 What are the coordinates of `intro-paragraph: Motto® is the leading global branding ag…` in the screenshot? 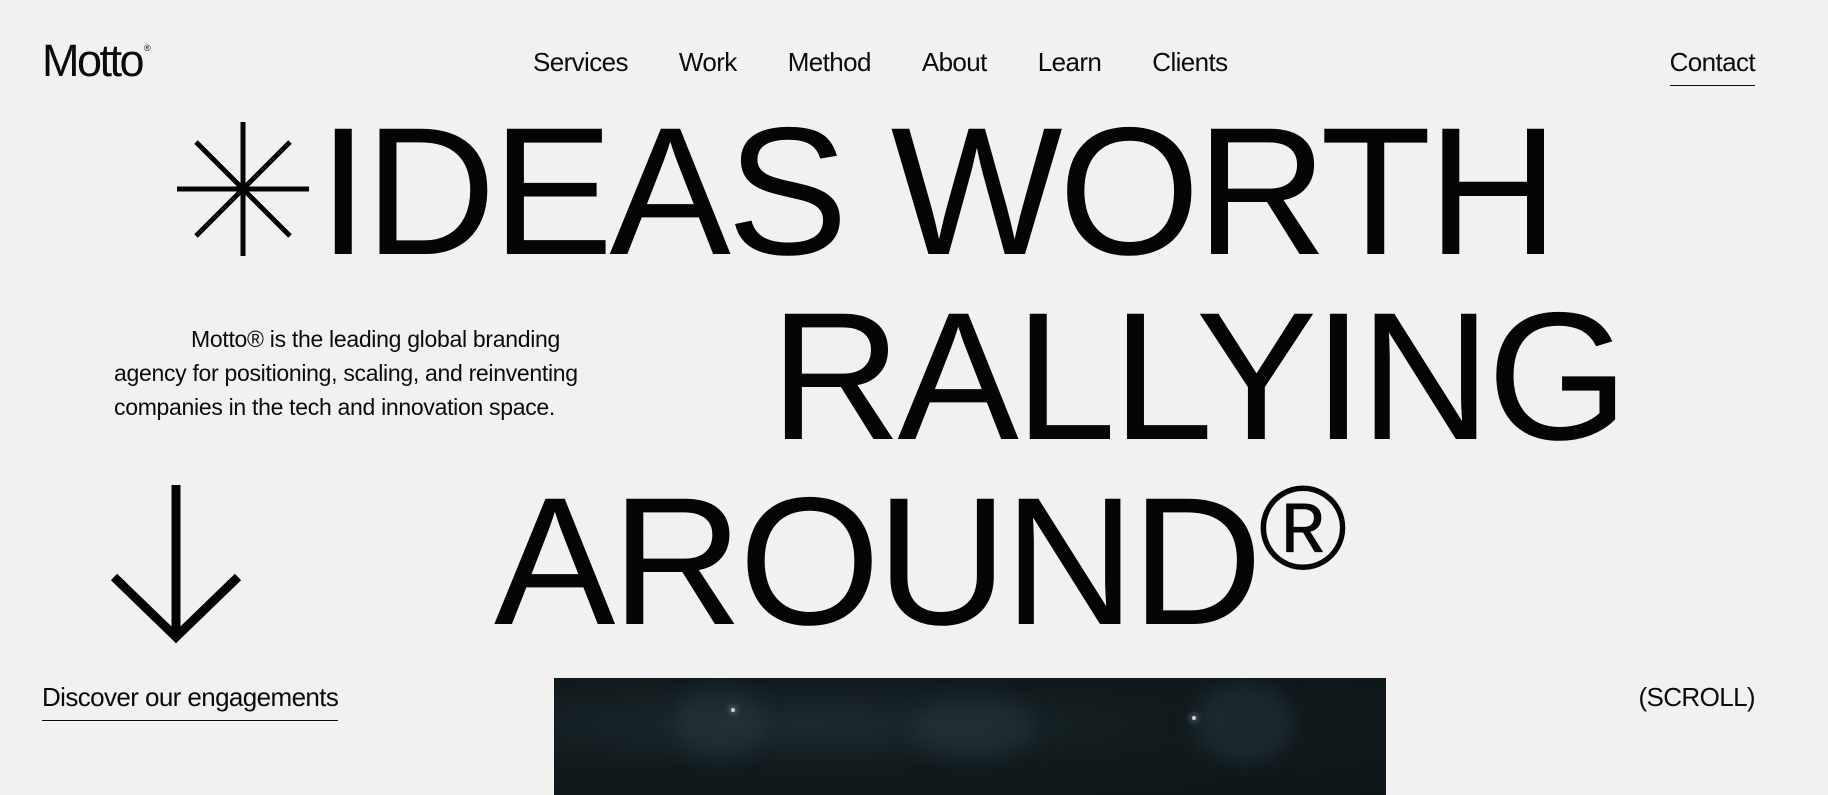 It's located at (346, 373).